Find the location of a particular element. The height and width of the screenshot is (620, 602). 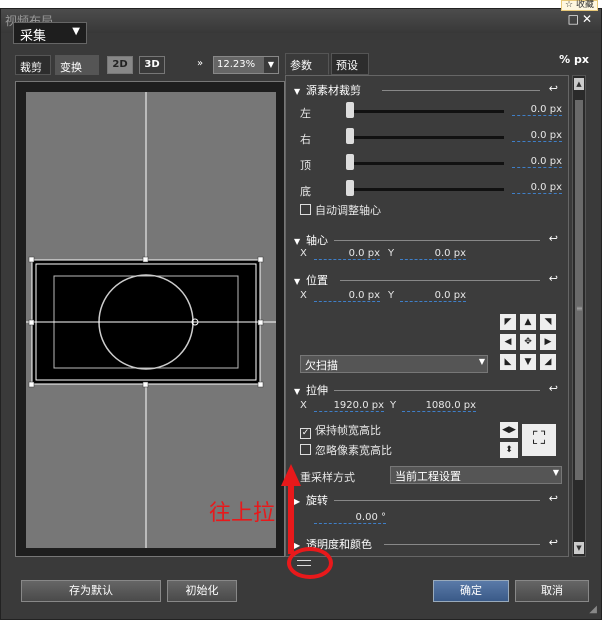

annotation-text: 往上拉 is located at coordinates (242, 513).